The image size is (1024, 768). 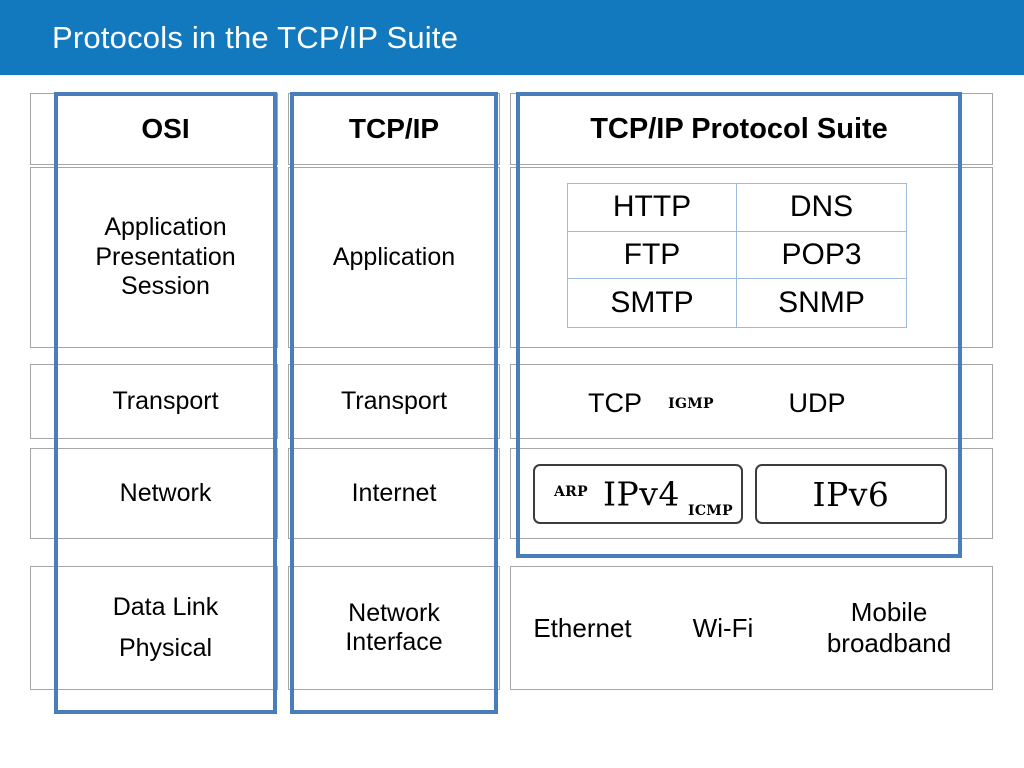 I want to click on osi-line-presentation: Presentation, so click(x=165, y=256).